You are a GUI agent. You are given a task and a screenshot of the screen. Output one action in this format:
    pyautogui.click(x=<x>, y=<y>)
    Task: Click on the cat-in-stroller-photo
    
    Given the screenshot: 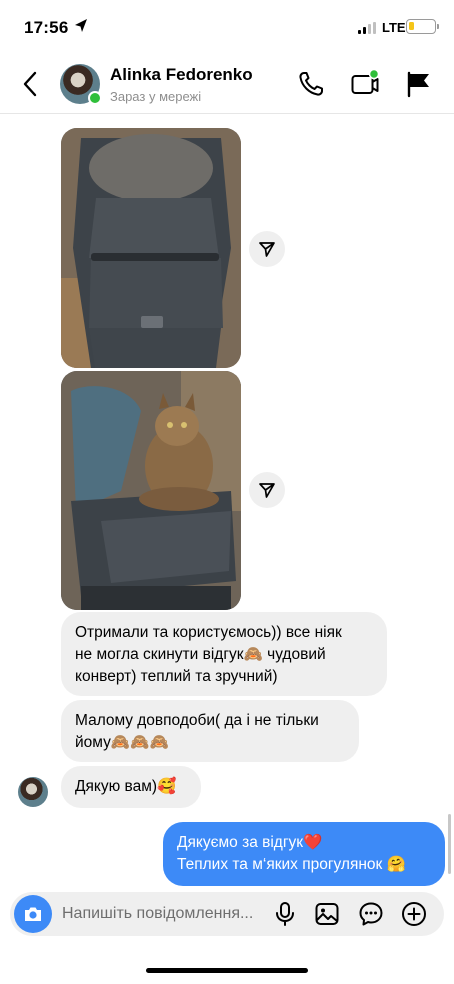 What is the action you would take?
    pyautogui.click(x=151, y=490)
    